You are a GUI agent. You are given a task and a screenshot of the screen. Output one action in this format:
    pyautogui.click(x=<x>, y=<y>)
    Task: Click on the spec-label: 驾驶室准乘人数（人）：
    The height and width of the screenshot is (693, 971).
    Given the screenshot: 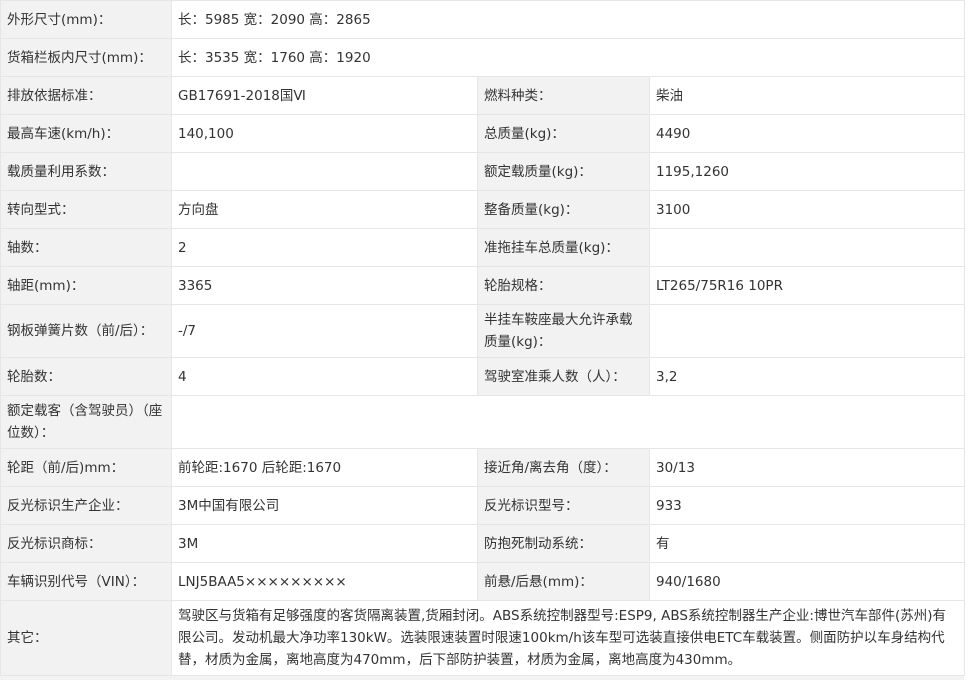 What is the action you would take?
    pyautogui.click(x=563, y=376)
    